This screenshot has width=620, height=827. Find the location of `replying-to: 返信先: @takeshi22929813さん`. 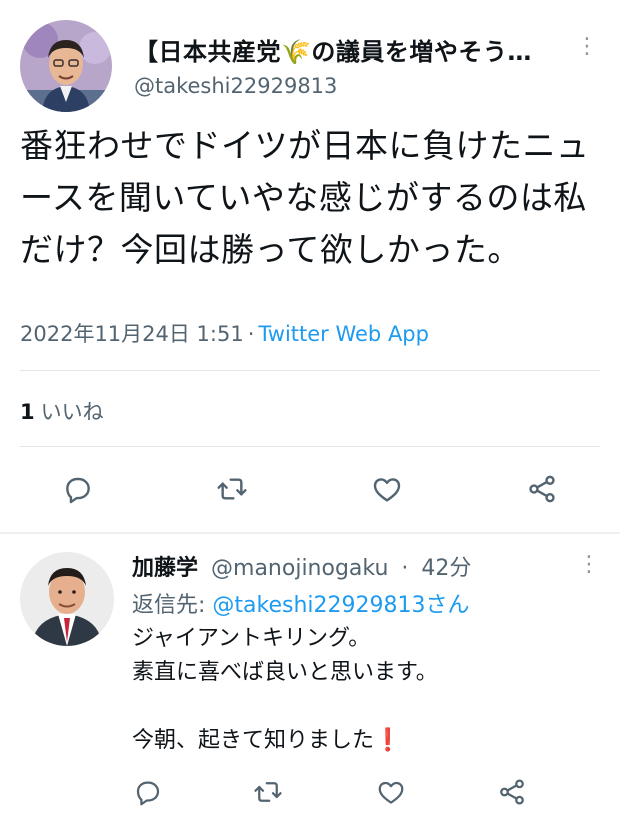

replying-to: 返信先: @takeshi22929813さん is located at coordinates (301, 603).